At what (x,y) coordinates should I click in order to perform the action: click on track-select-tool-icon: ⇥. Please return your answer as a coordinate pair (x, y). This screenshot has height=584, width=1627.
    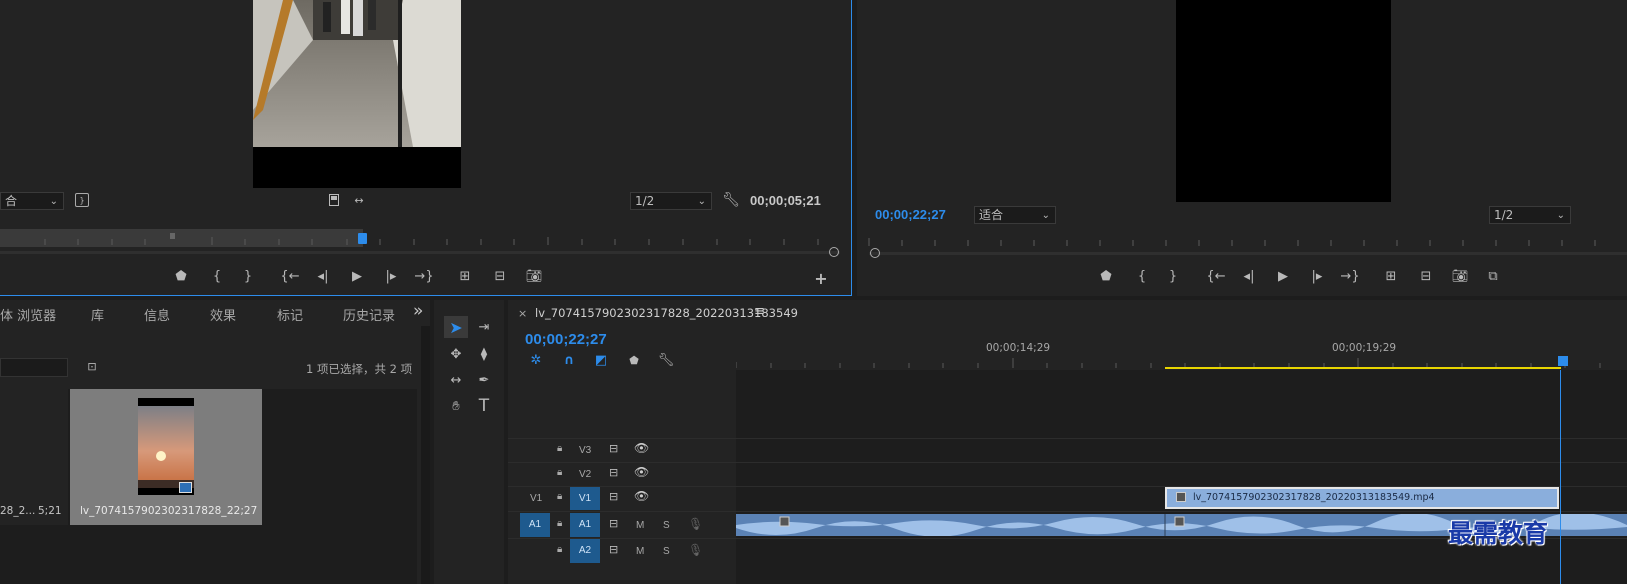
    Looking at the image, I should click on (484, 327).